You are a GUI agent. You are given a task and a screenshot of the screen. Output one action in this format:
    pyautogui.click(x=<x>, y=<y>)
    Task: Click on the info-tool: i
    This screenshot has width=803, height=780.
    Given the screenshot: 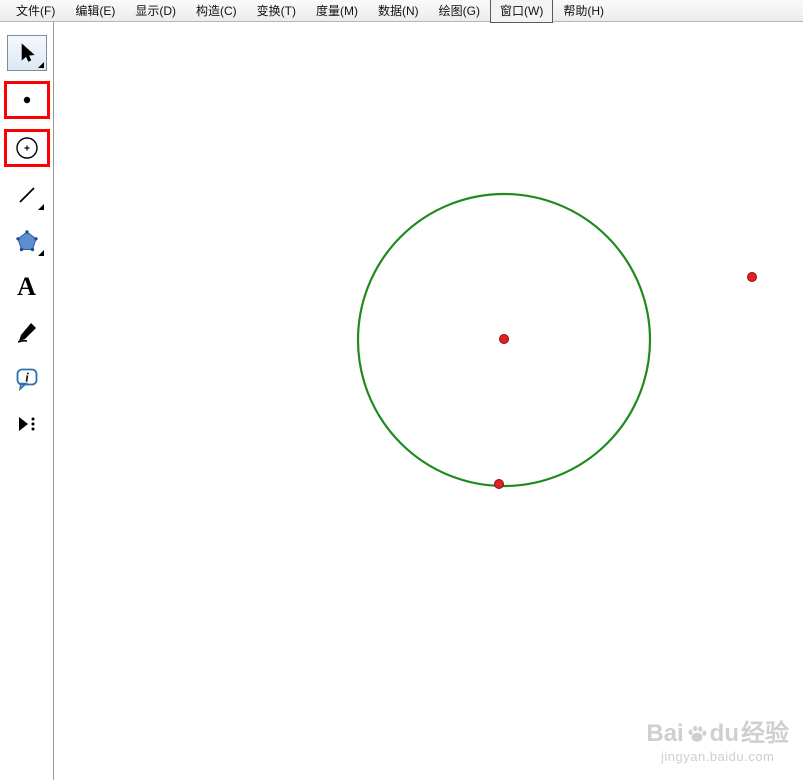 What is the action you would take?
    pyautogui.click(x=27, y=379)
    